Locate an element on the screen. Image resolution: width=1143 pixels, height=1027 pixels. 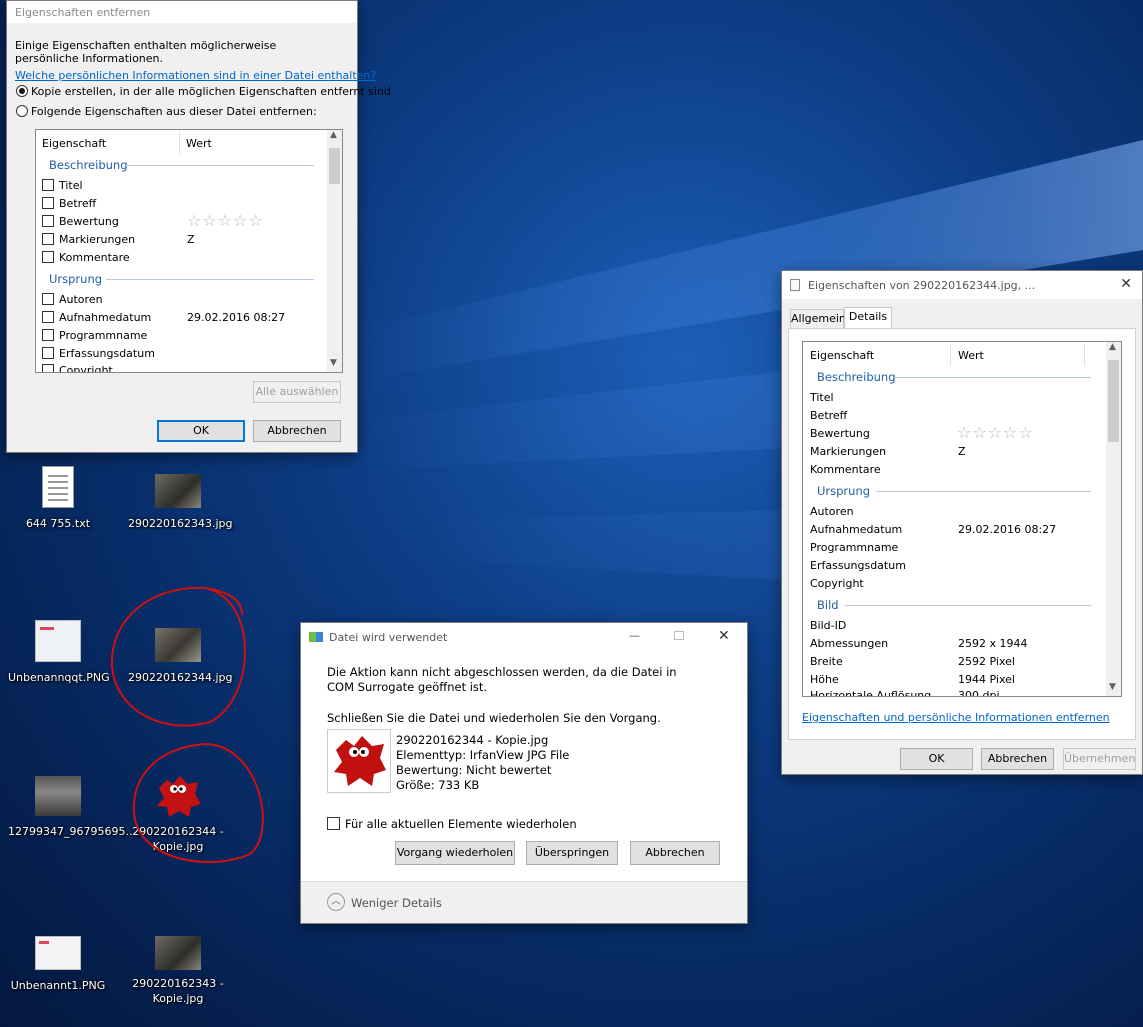
file-type: Elementtyp: IrfanView JPG File is located at coordinates (483, 755).